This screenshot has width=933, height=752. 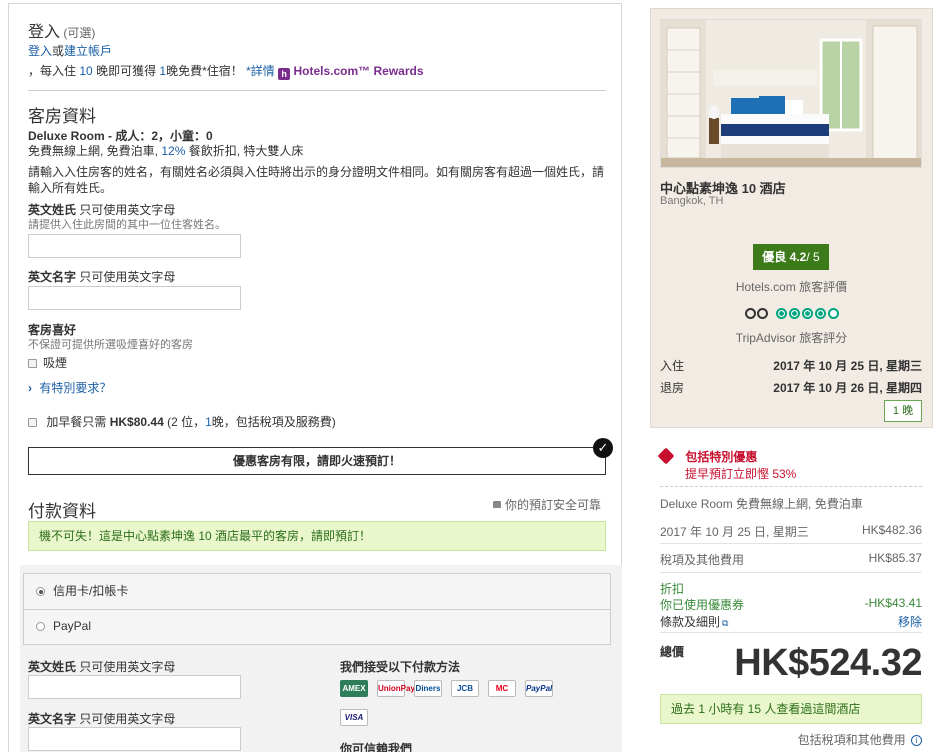 What do you see at coordinates (497, 504) in the screenshot?
I see `lock-icon` at bounding box center [497, 504].